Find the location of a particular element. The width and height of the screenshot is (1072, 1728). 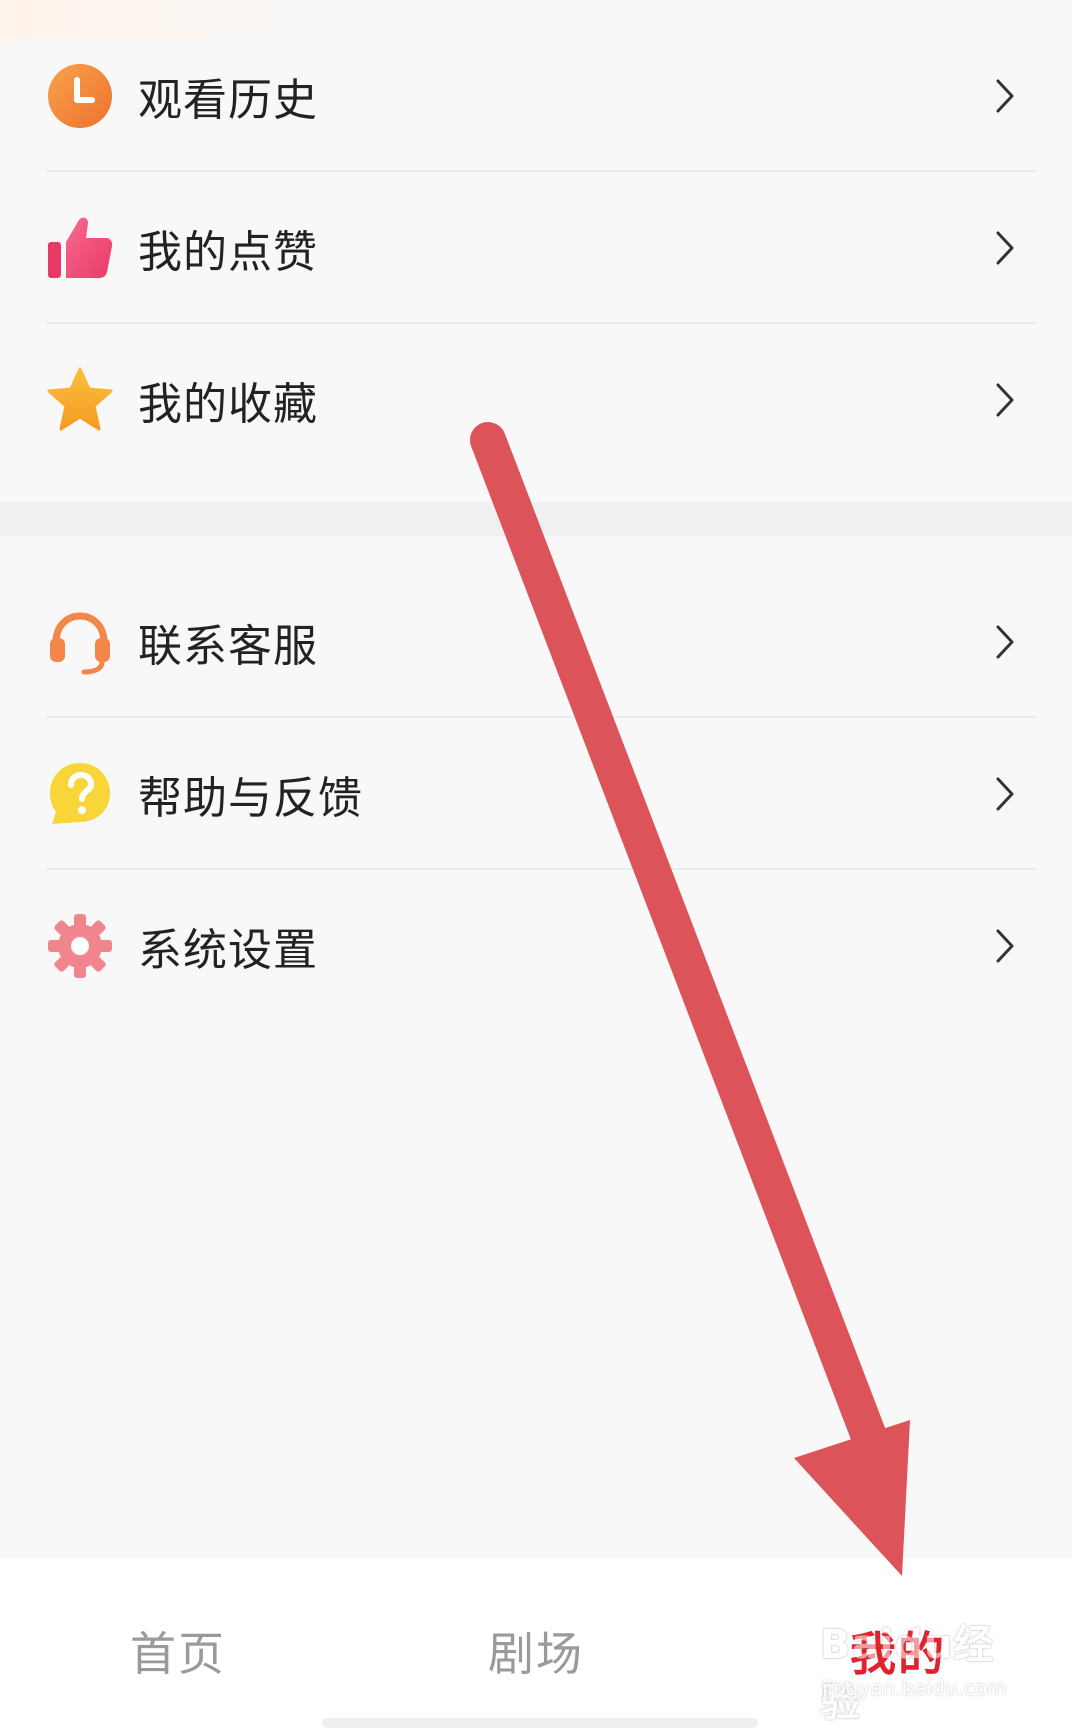

gear-icon is located at coordinates (80, 946).